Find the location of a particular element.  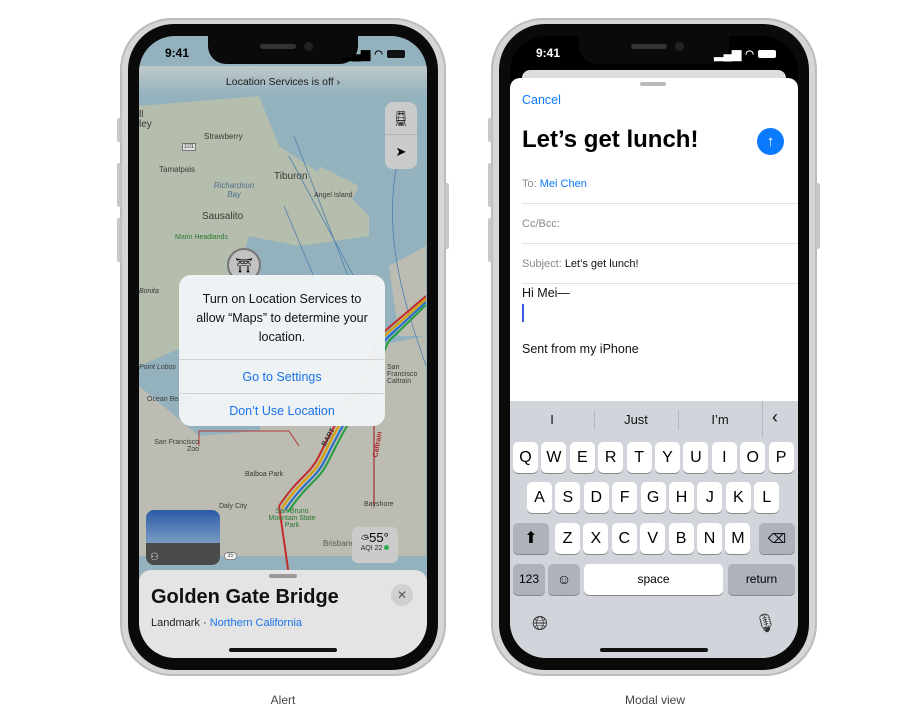

mail-title: Let’s get lunch! is located at coordinates (610, 139).